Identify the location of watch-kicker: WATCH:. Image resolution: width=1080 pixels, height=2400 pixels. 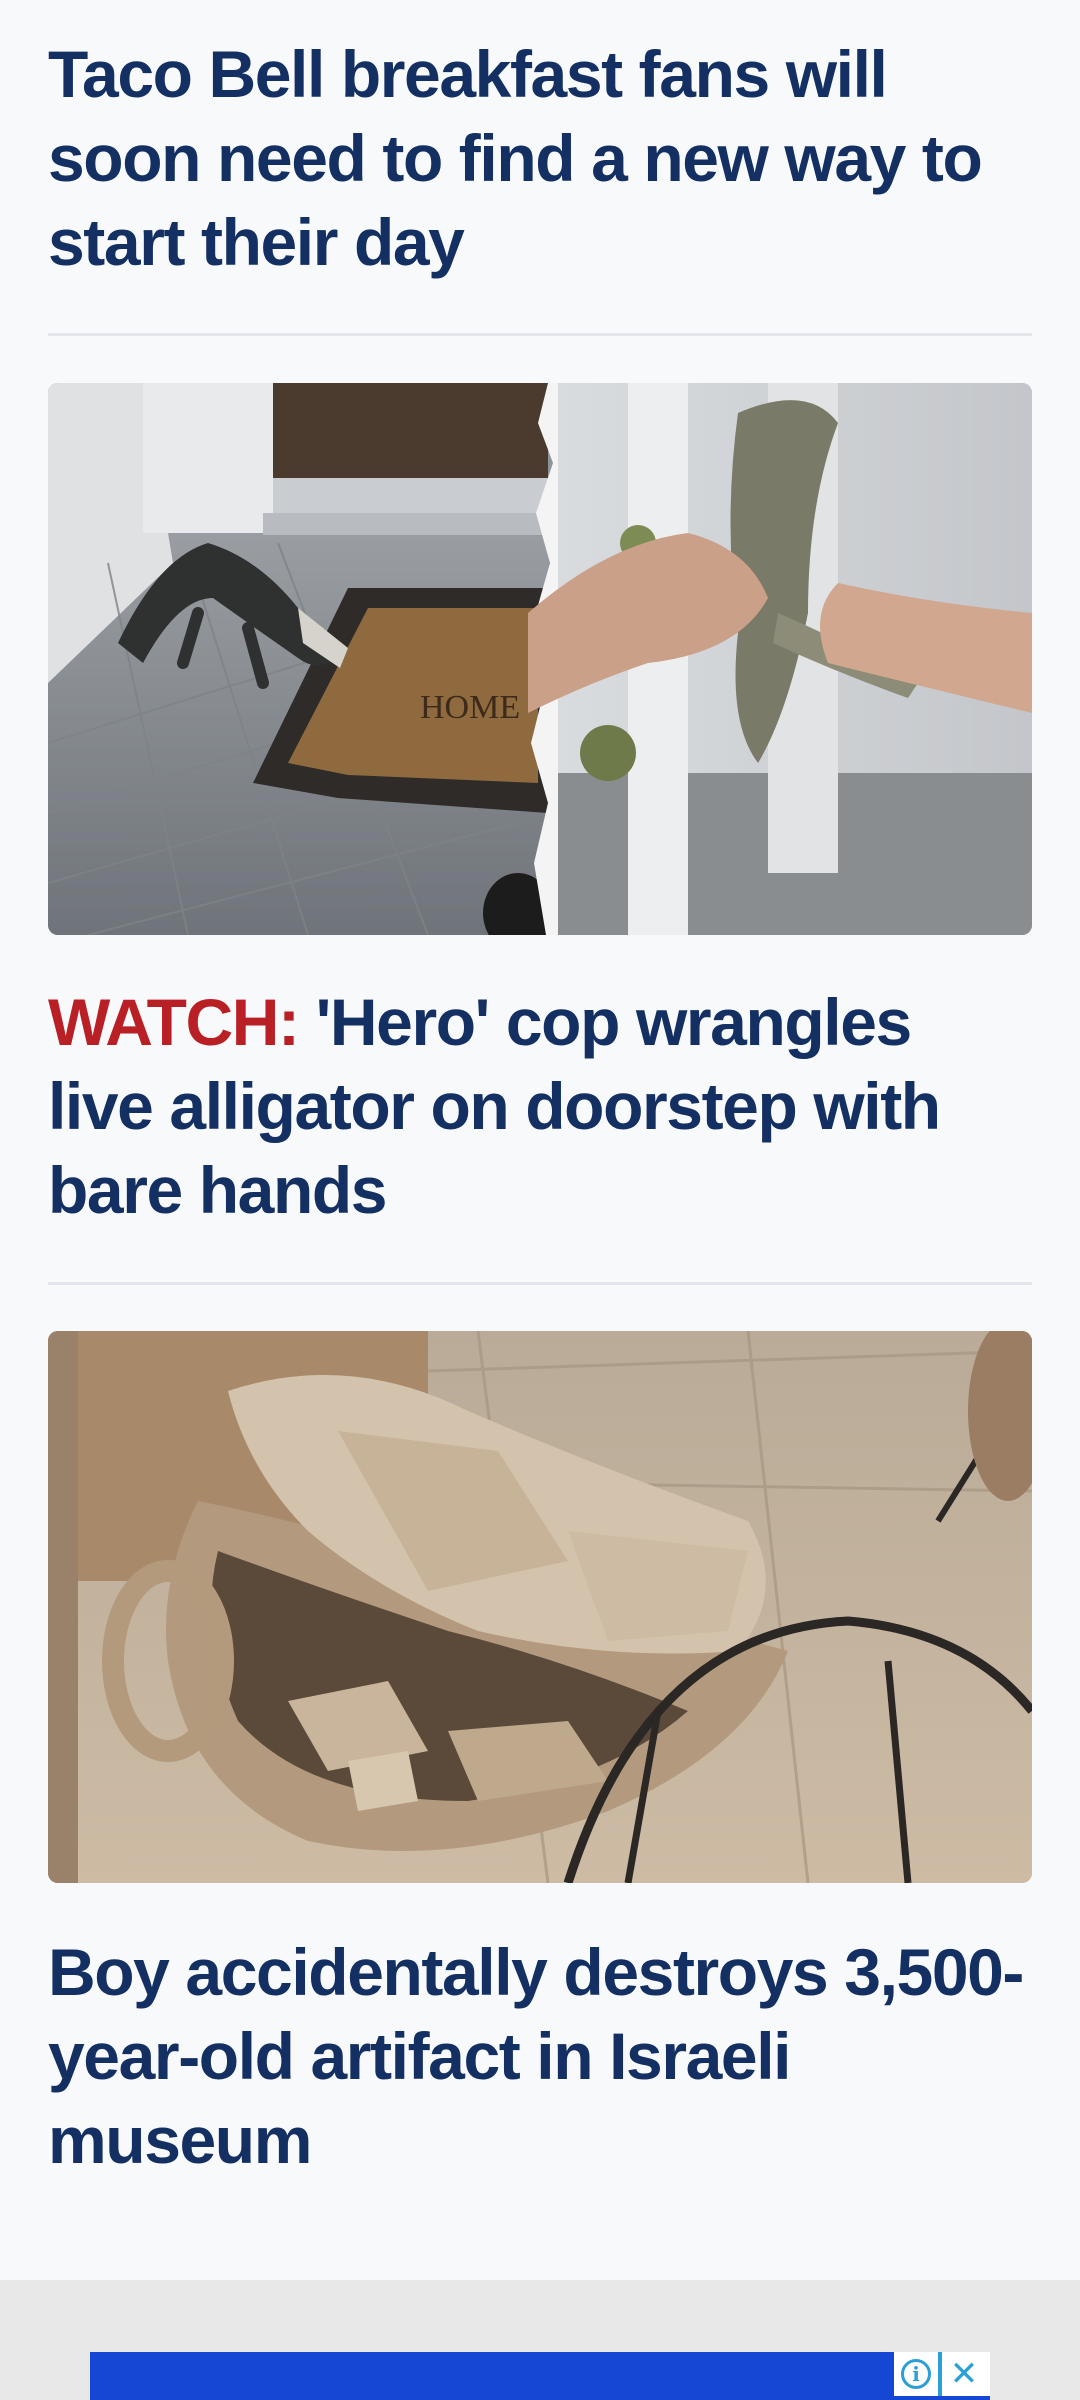
(174, 1022).